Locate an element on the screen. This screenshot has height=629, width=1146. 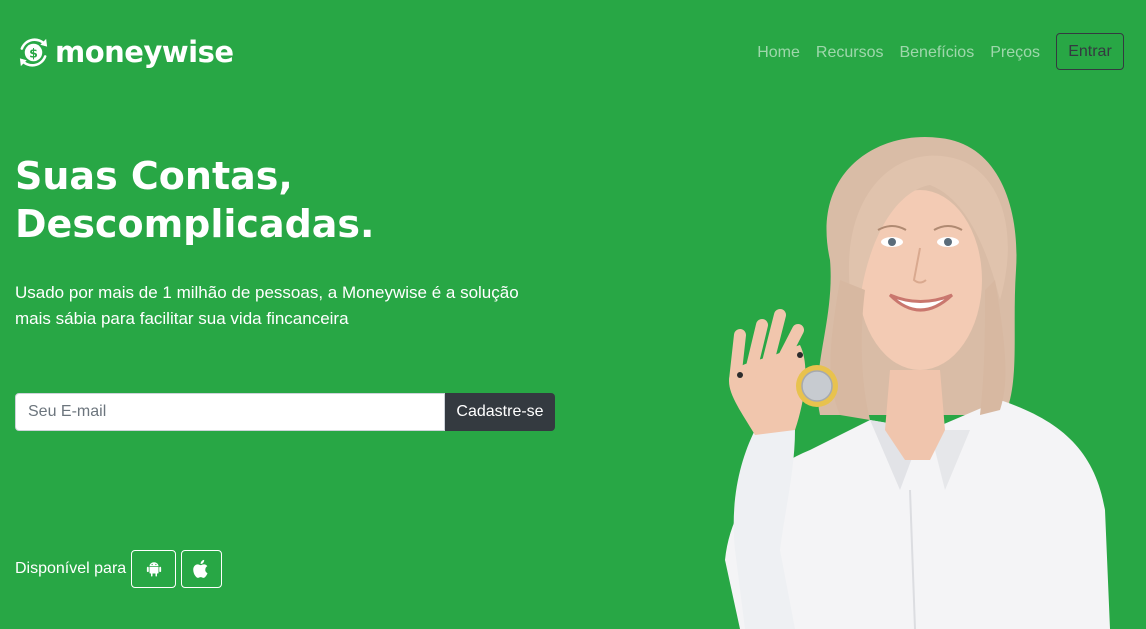
email-input is located at coordinates (230, 412).